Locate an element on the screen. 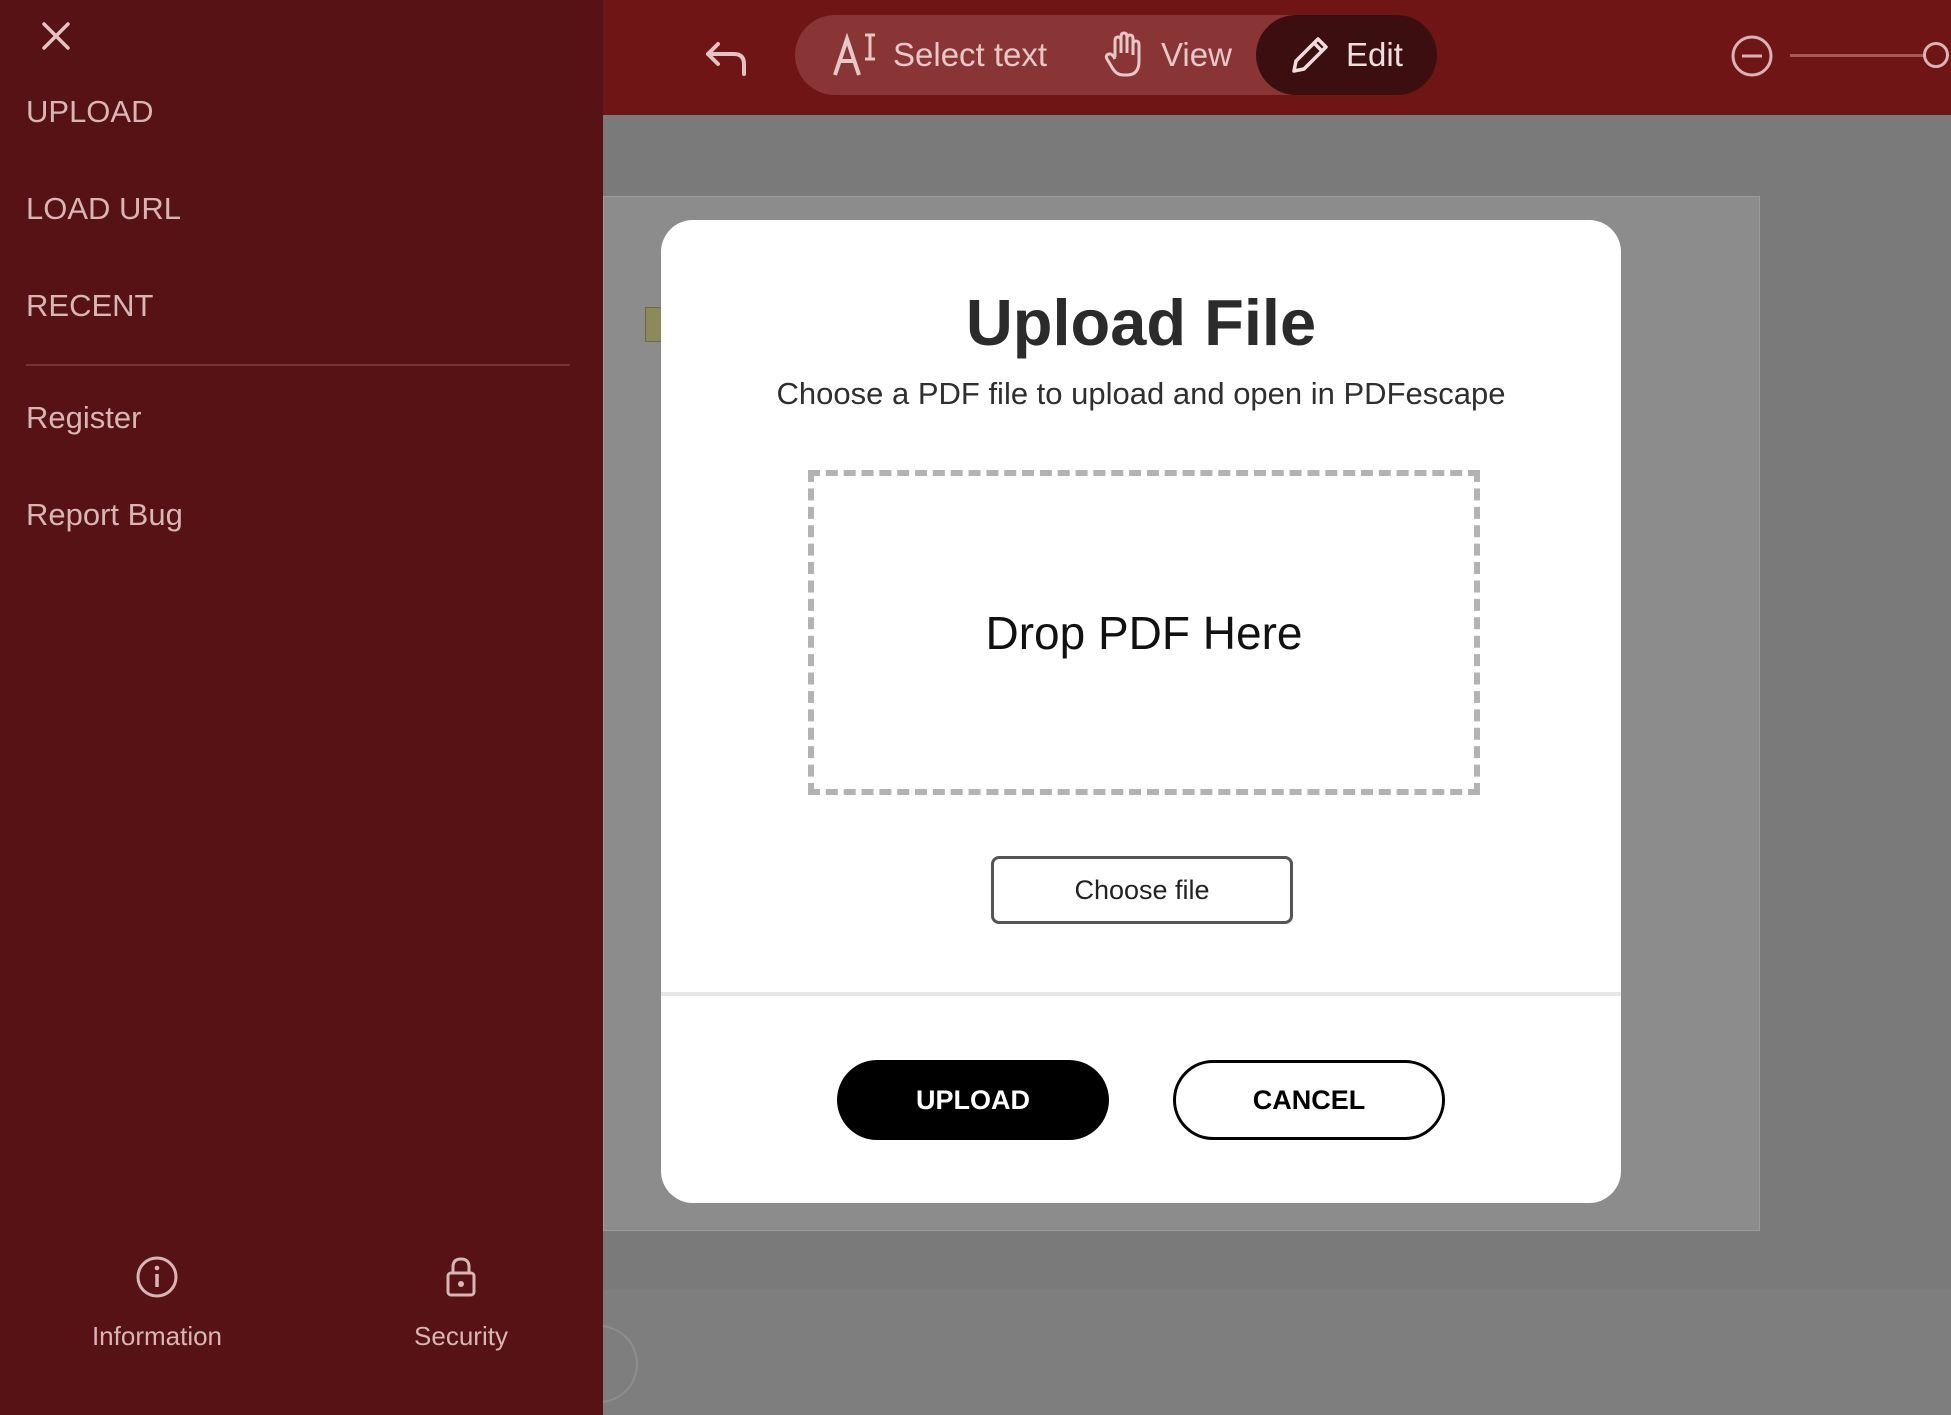  mode-switcher: Select text View Edit is located at coordinates (1116, 55).